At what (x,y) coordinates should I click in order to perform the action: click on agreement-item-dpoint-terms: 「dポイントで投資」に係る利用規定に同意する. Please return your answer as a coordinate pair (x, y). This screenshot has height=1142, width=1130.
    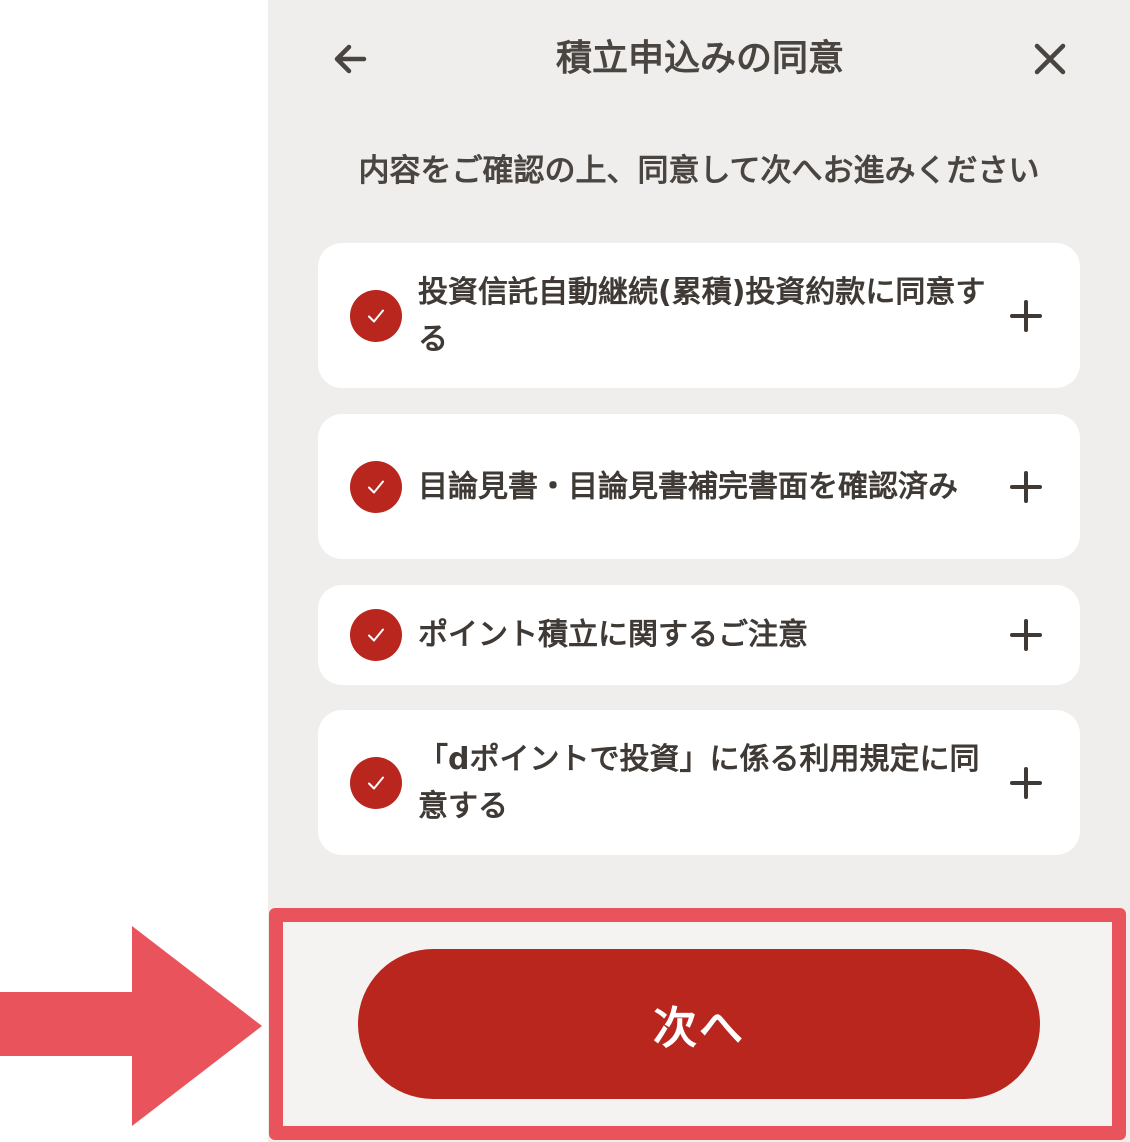
    Looking at the image, I should click on (699, 782).